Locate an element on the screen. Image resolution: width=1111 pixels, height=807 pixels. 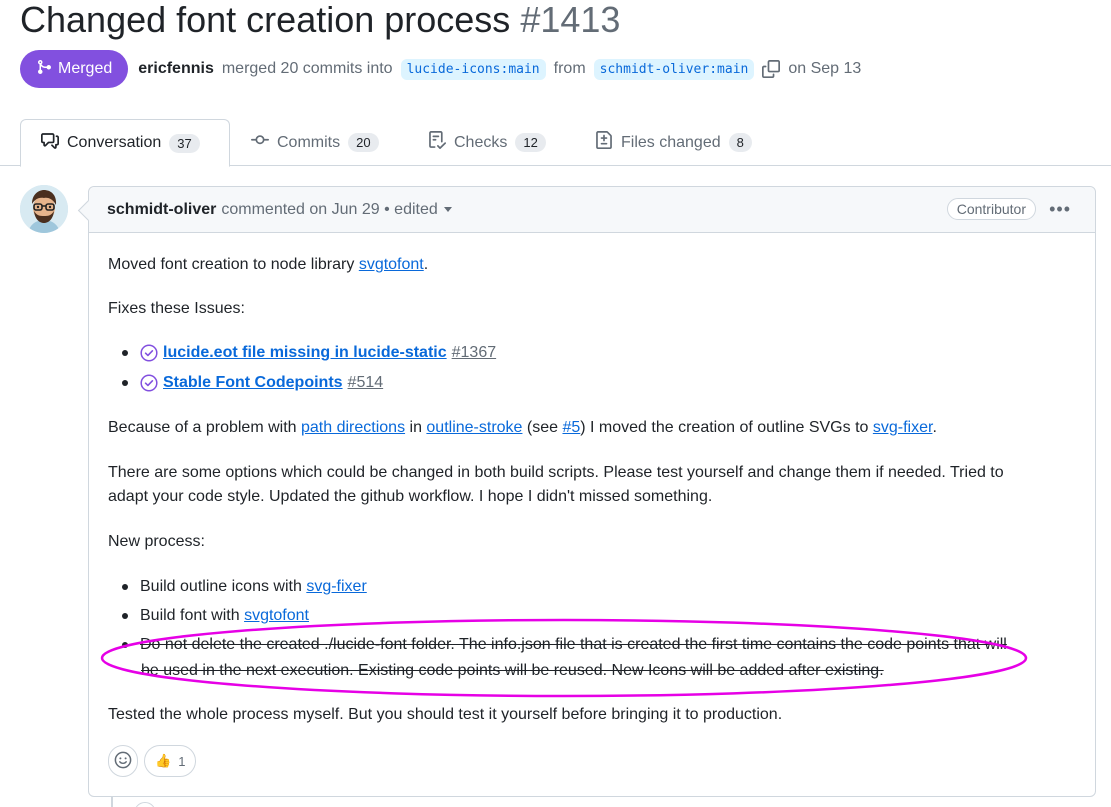
checklist-icon is located at coordinates (437, 142).